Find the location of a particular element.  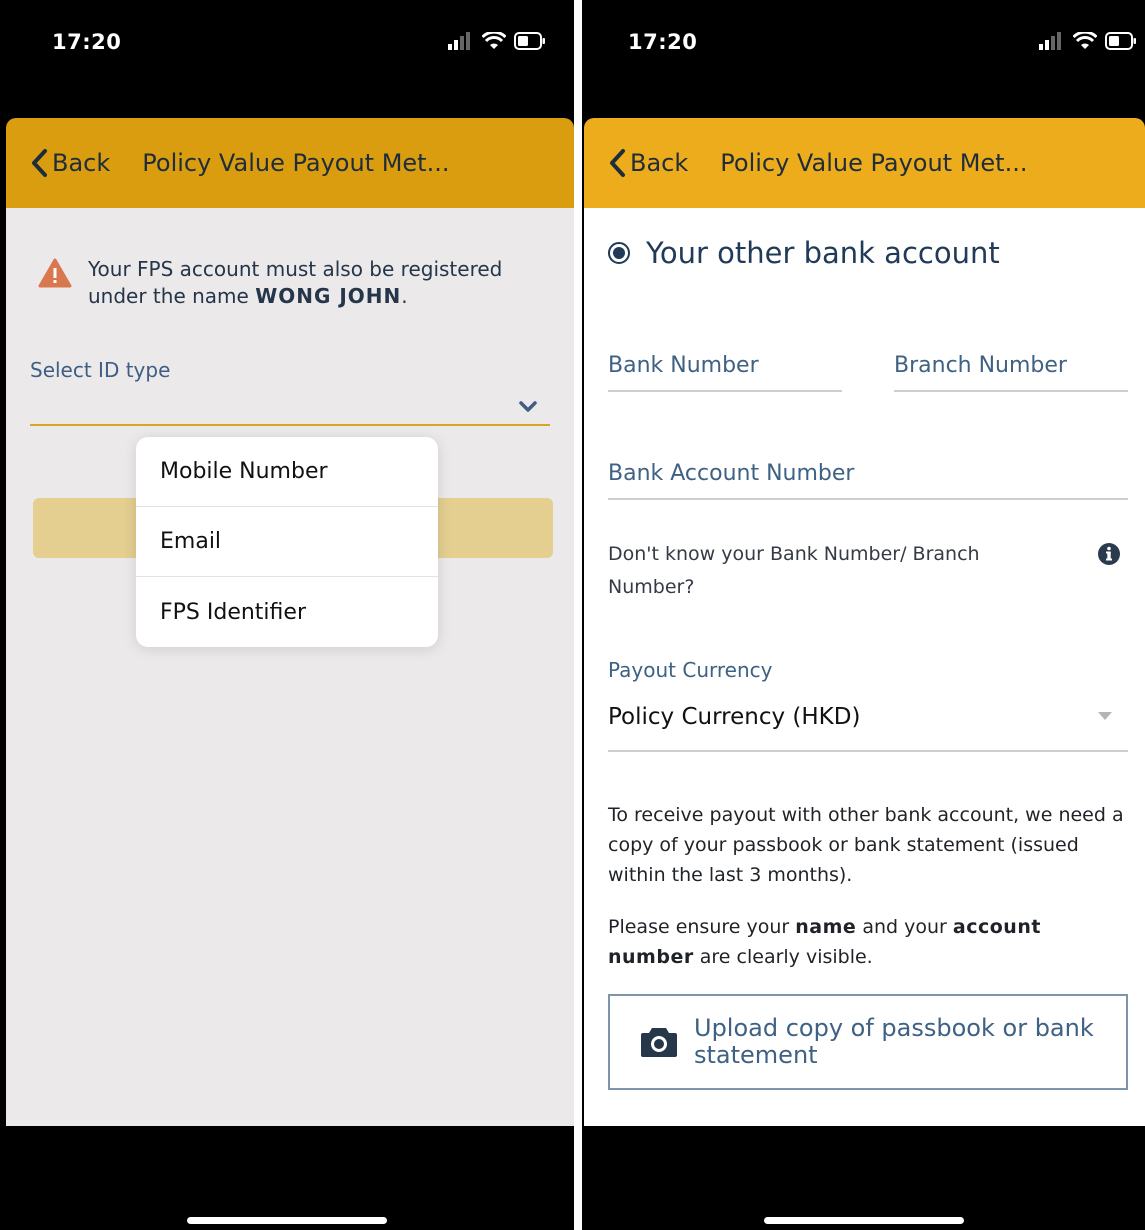

instruction-part: Please ensure your is located at coordinates (702, 927).